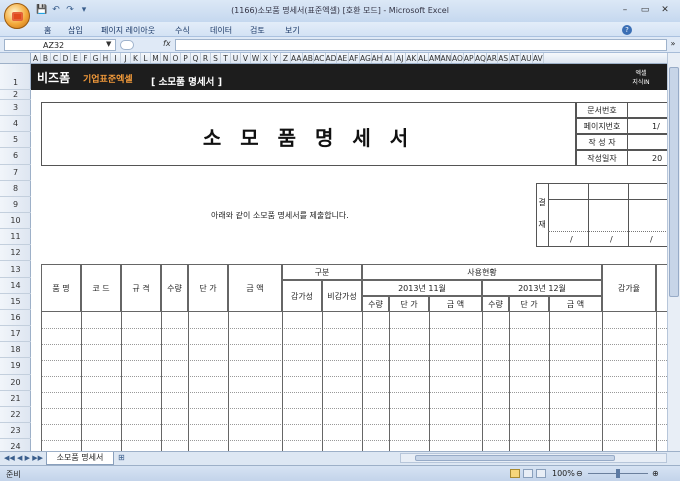 The image size is (680, 481). What do you see at coordinates (504, 58) in the screenshot?
I see `column-header: AS` at bounding box center [504, 58].